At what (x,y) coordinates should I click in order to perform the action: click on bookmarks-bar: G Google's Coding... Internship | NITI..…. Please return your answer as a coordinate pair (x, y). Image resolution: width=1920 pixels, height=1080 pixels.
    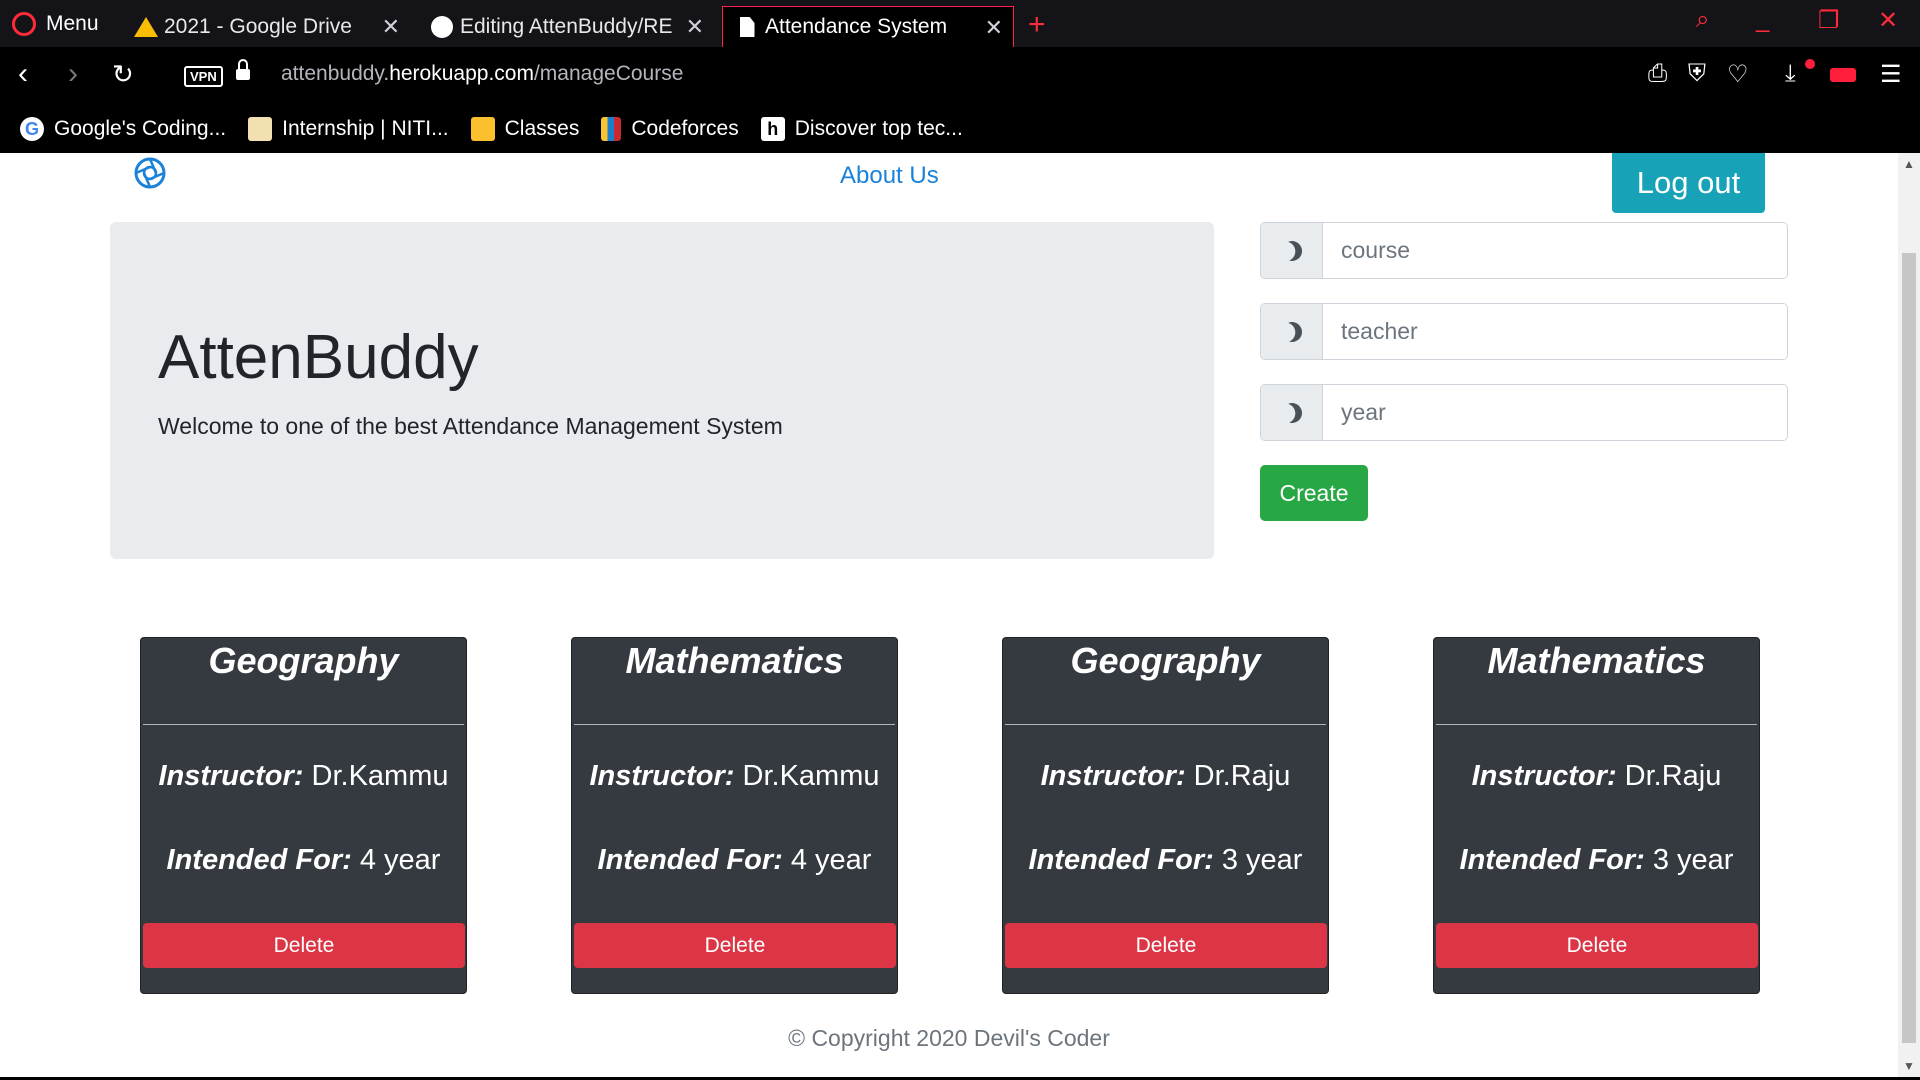
    Looking at the image, I should click on (960, 129).